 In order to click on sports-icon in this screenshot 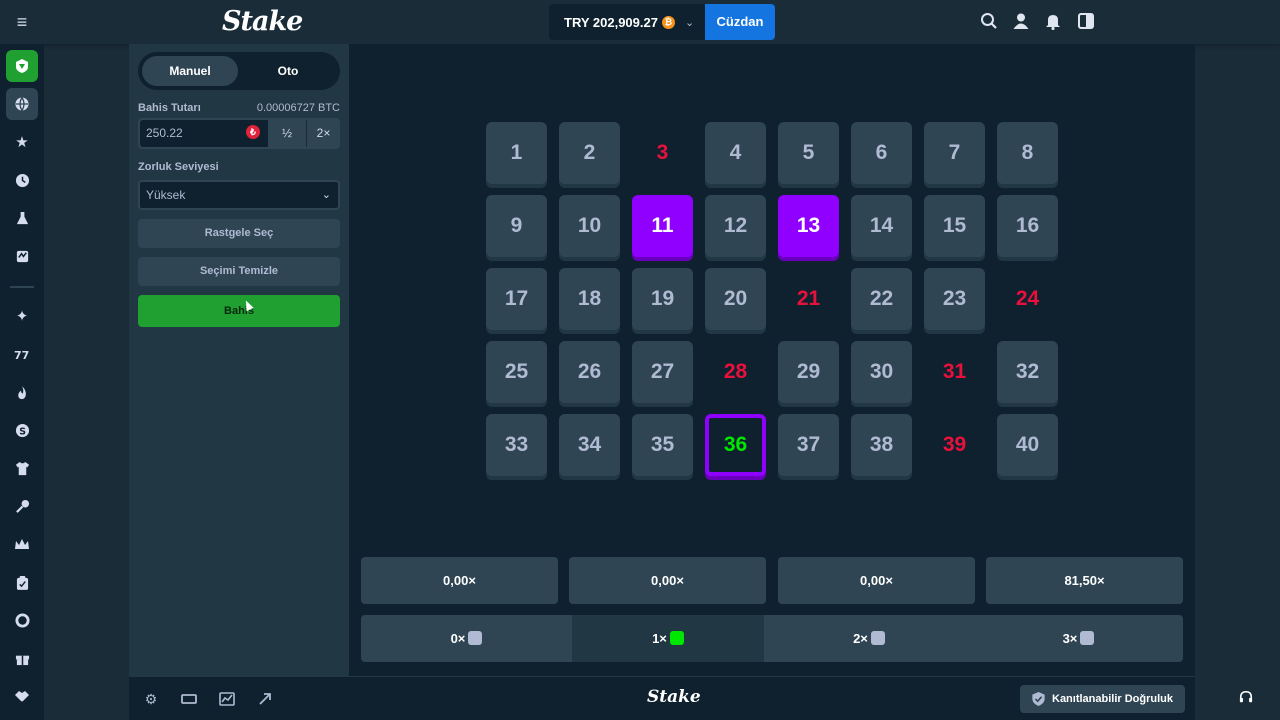, I will do `click(22, 104)`.